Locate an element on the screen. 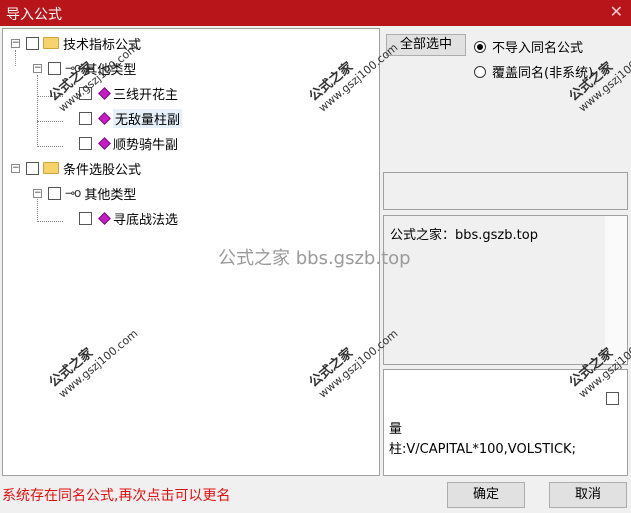 This screenshot has width=631, height=513. radio-overwrite-same-name: 覆盖同名(非系统) is located at coordinates (533, 71).